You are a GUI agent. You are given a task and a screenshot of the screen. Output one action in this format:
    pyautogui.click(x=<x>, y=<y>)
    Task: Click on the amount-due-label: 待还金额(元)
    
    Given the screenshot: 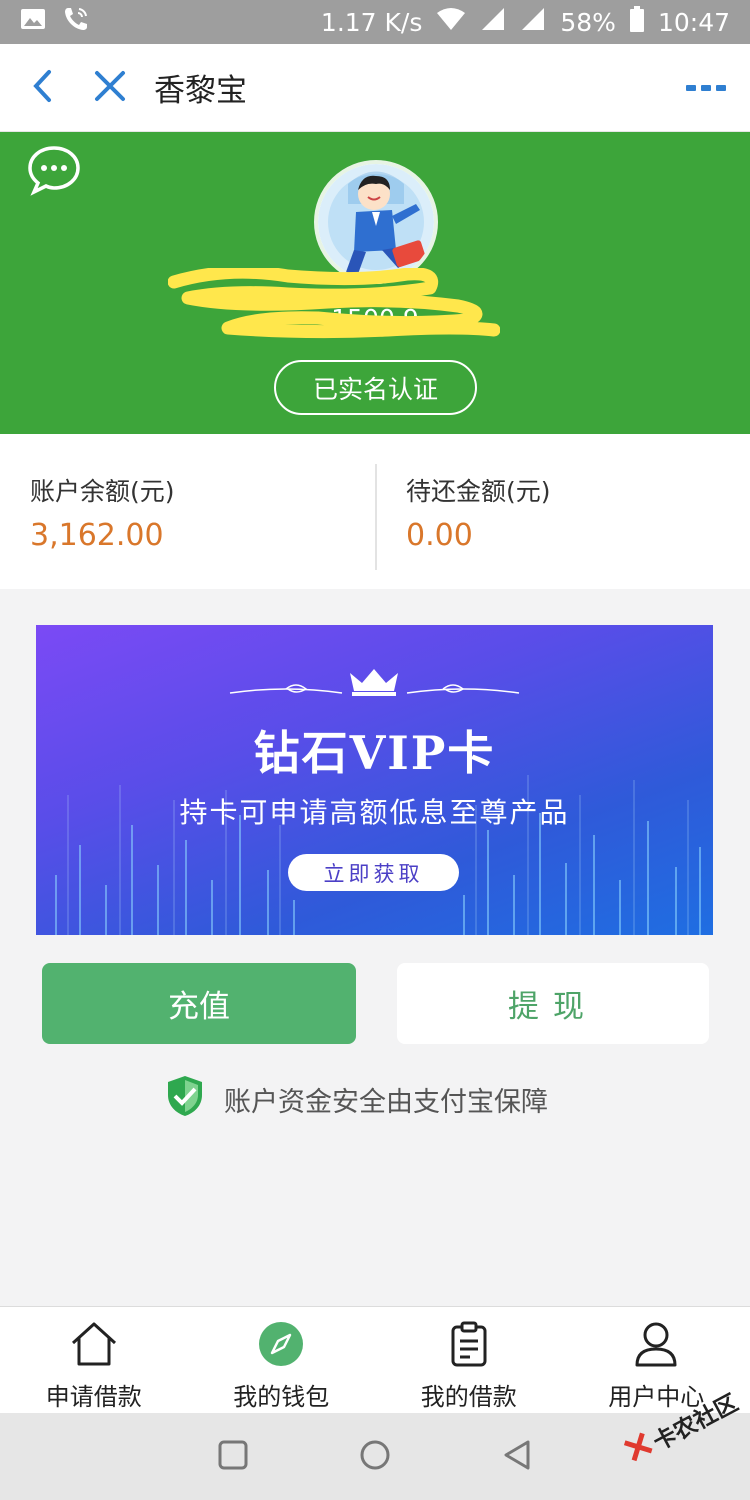 What is the action you would take?
    pyautogui.click(x=478, y=491)
    